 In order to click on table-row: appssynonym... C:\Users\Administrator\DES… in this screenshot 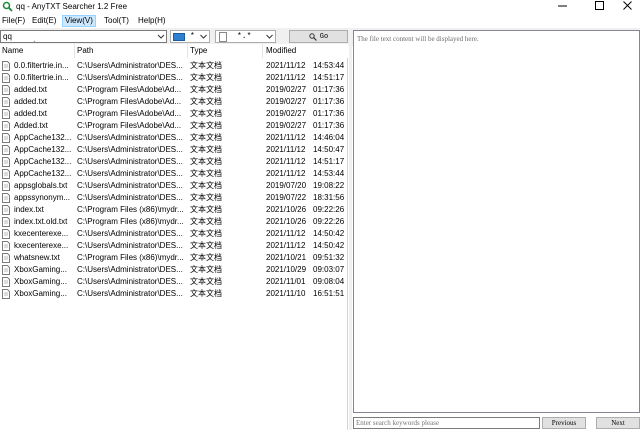, I will do `click(174, 198)`.